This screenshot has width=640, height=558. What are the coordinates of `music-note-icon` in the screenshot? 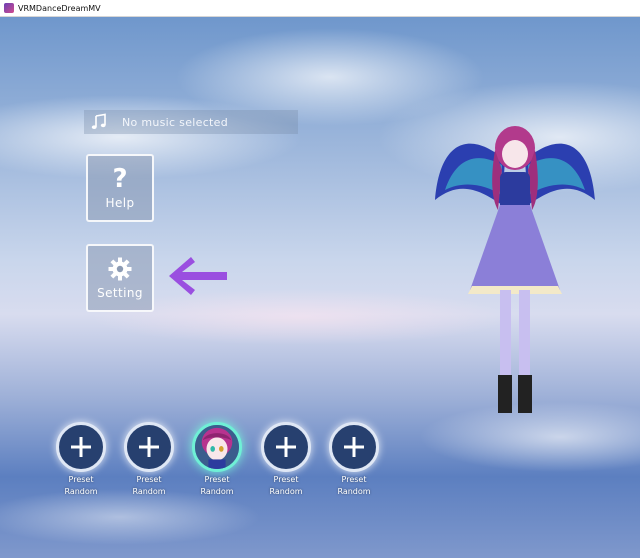 It's located at (98, 121).